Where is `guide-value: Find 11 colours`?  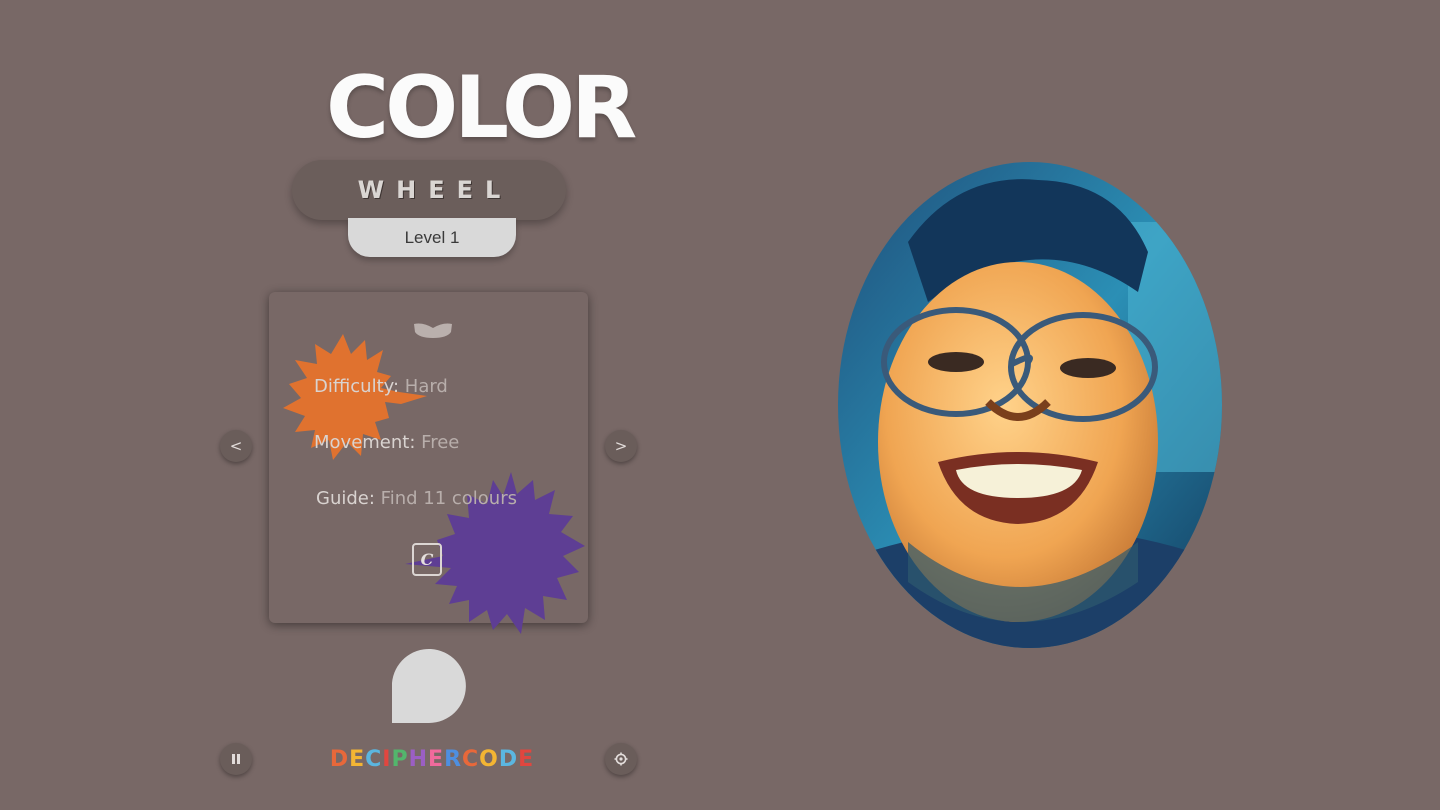 guide-value: Find 11 colours is located at coordinates (448, 498).